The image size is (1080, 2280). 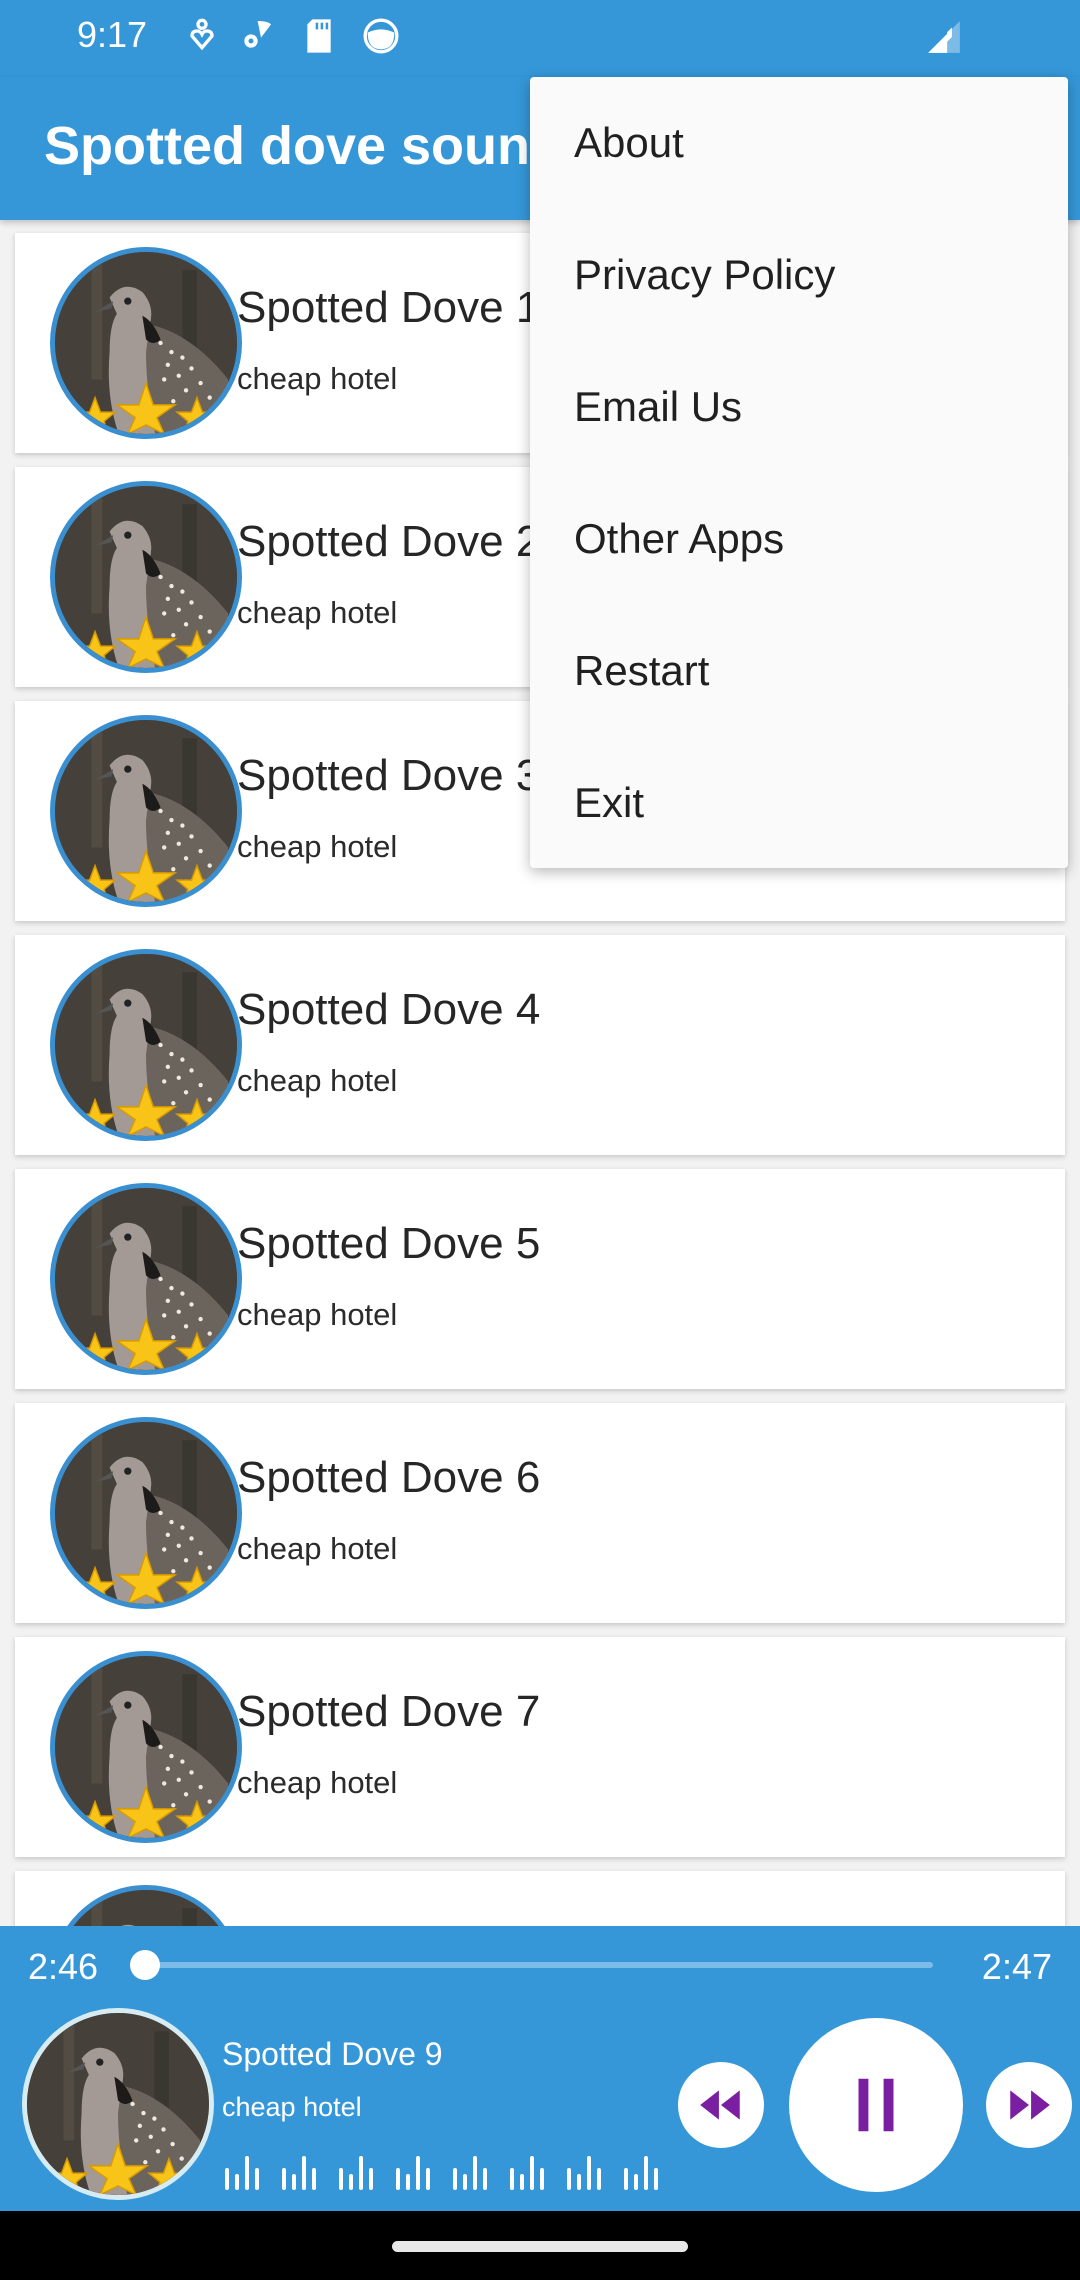 What do you see at coordinates (389, 775) in the screenshot?
I see `sound-title: Spotted Dove 3` at bounding box center [389, 775].